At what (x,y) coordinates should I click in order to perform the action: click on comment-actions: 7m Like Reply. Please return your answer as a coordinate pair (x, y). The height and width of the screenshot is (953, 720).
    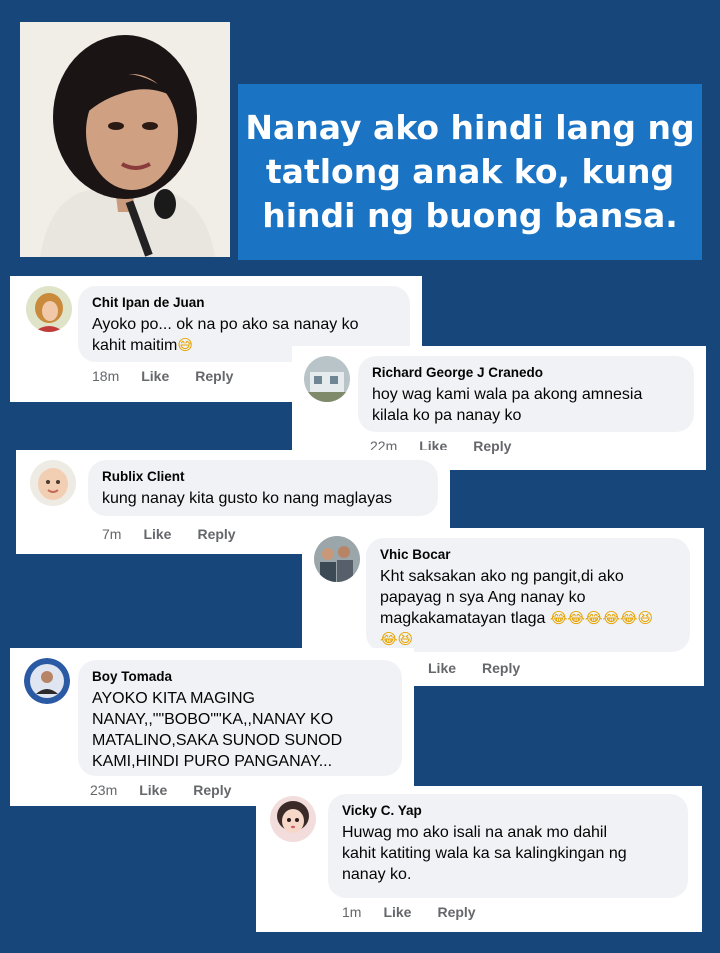
    Looking at the image, I should click on (182, 534).